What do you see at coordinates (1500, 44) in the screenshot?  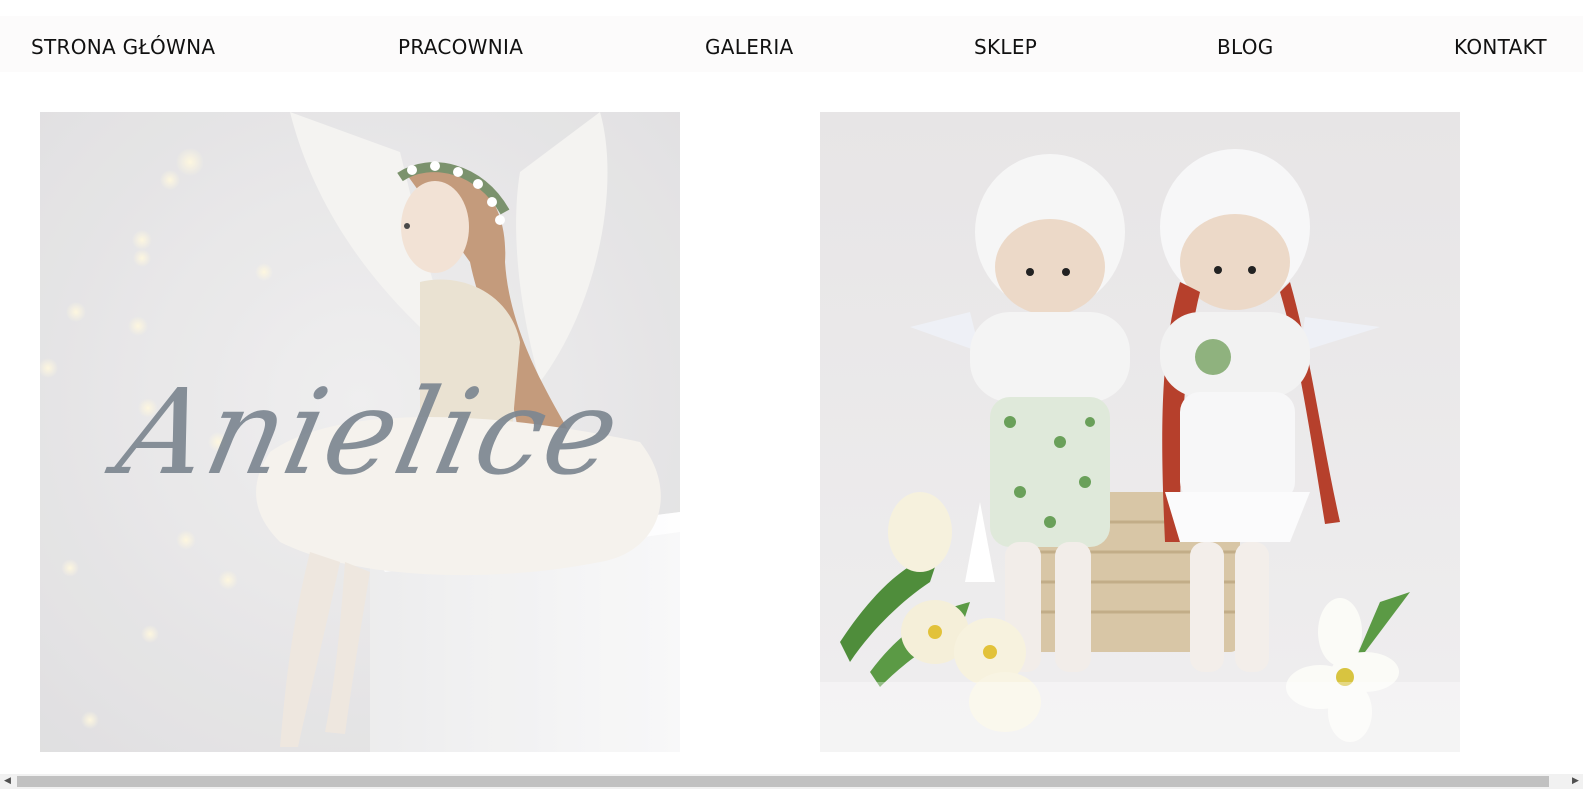 I see `nav-item-contact: KONTAKT` at bounding box center [1500, 44].